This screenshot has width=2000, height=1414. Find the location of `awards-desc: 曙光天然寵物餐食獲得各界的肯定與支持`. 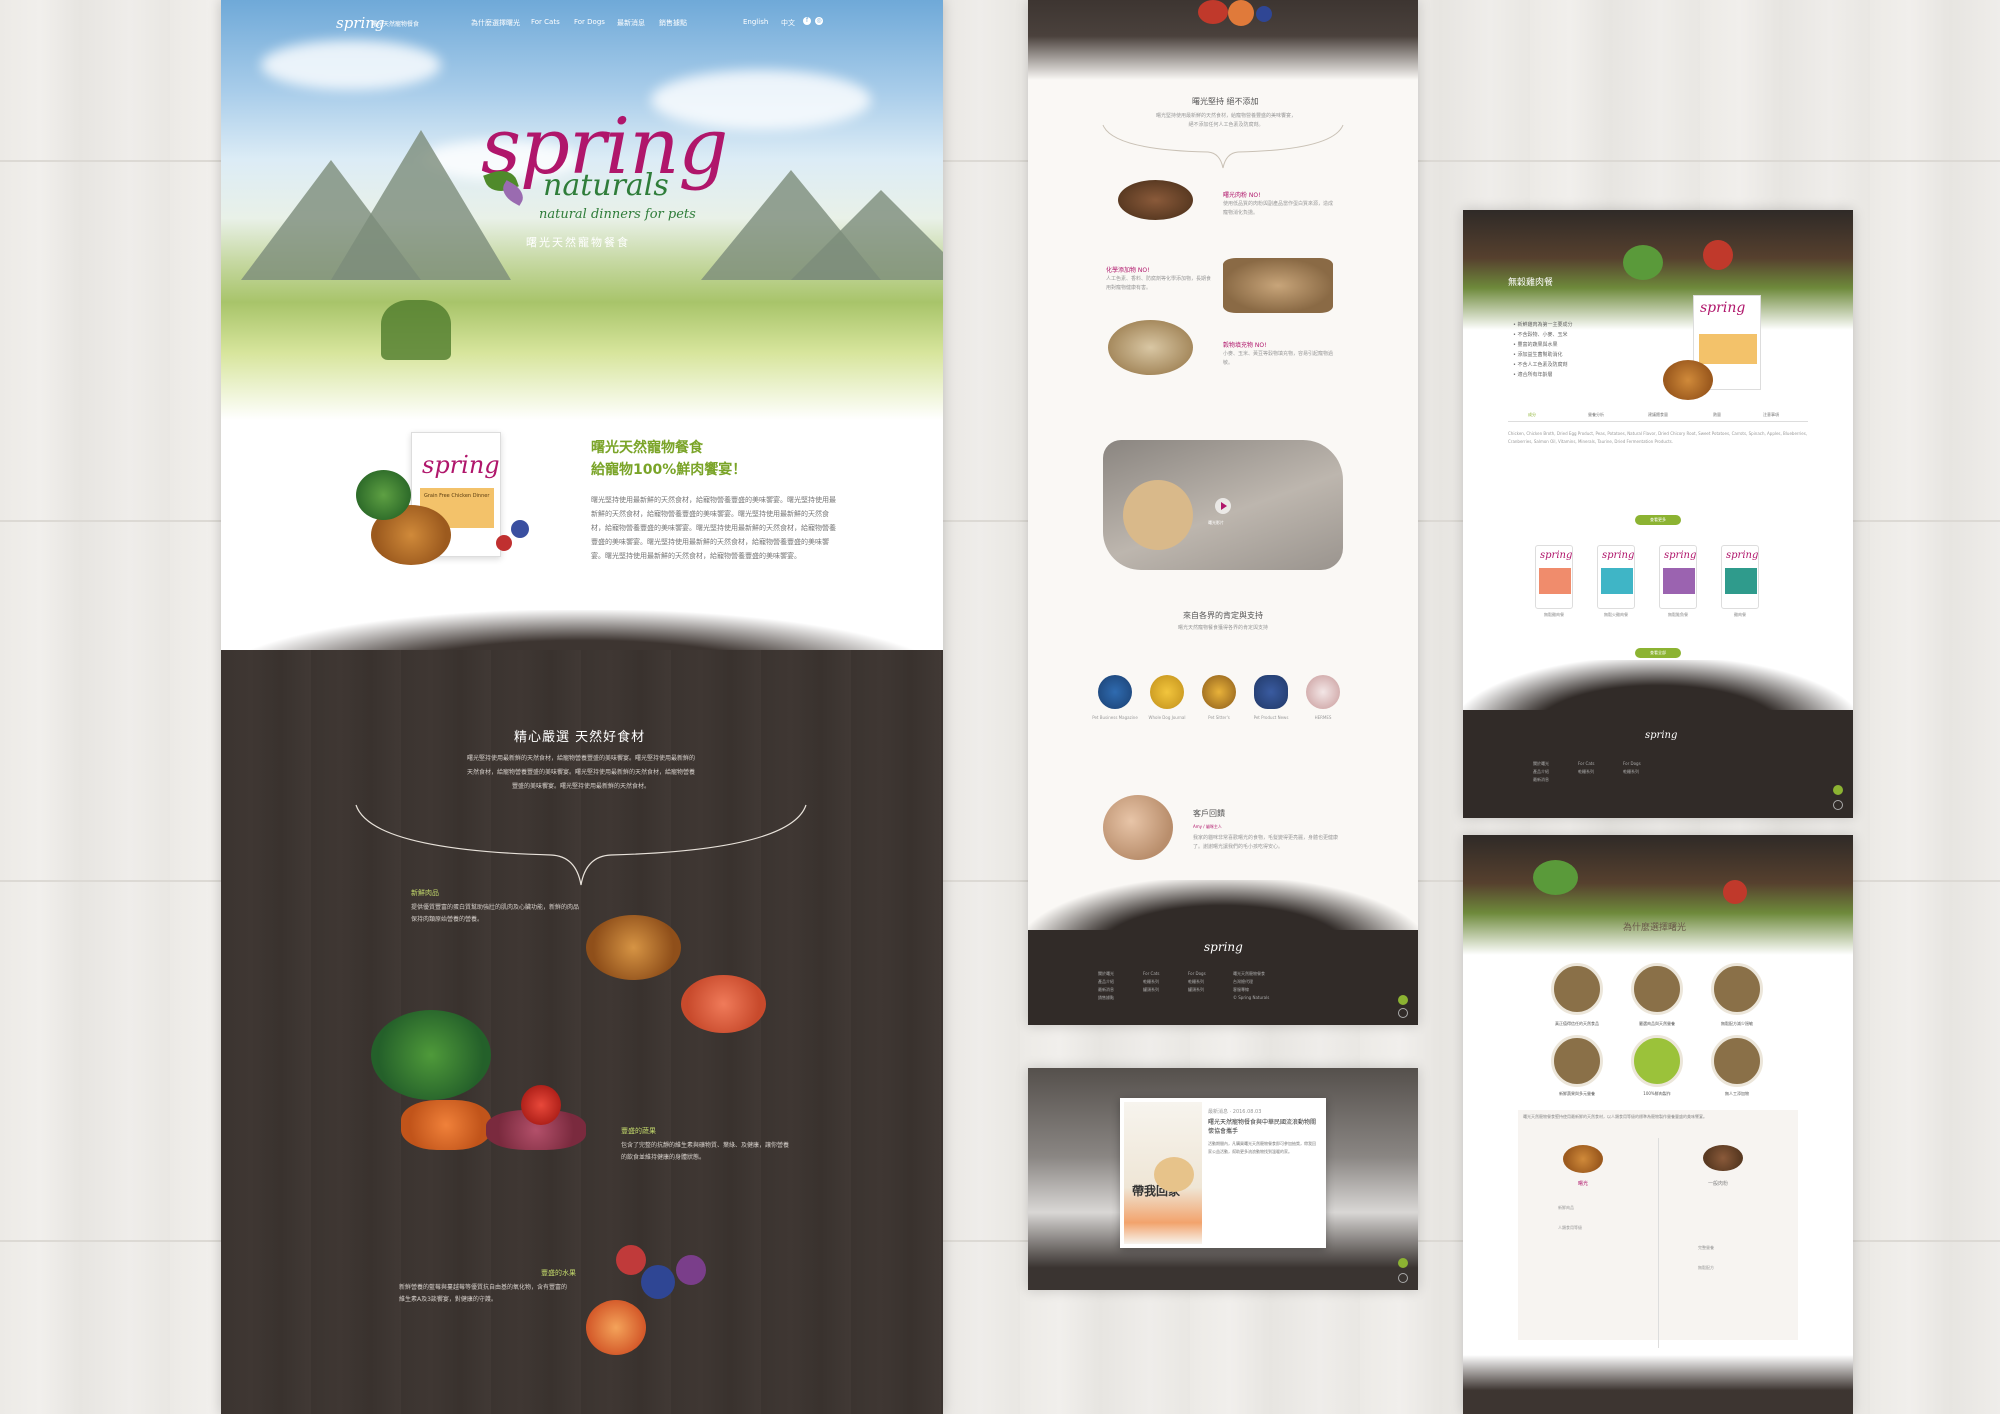

awards-desc: 曙光天然寵物餐食獲得各界的肯定與支持 is located at coordinates (1222, 628).